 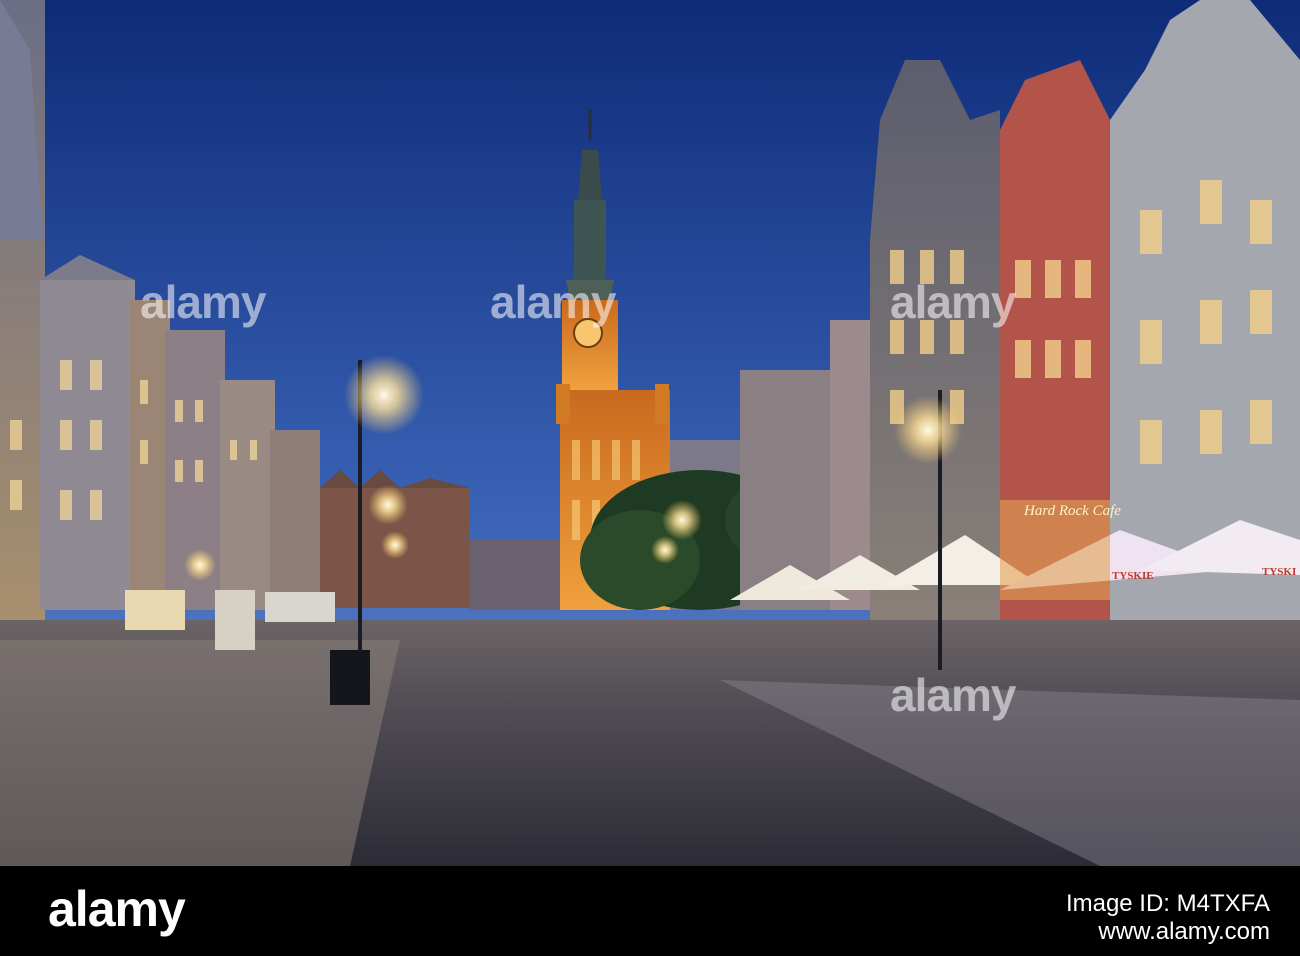 I want to click on alamy-url: www.alamy.com, so click(x=1184, y=931).